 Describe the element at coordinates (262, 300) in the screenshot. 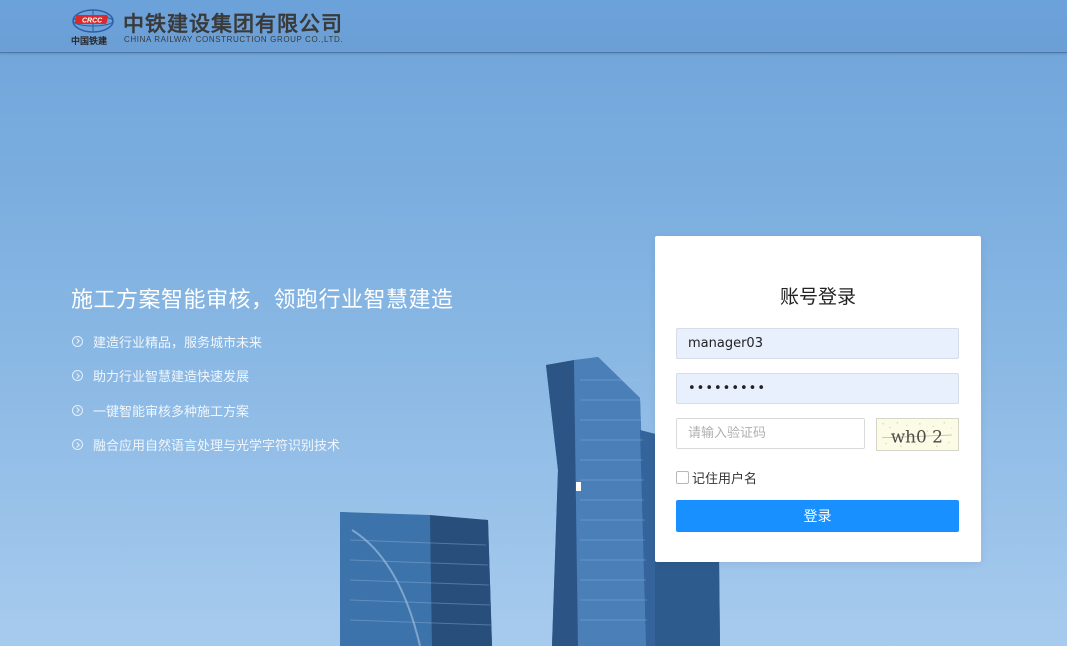

I see `hero-title: 施工方案智能审核，领跑行业智慧建造` at that location.